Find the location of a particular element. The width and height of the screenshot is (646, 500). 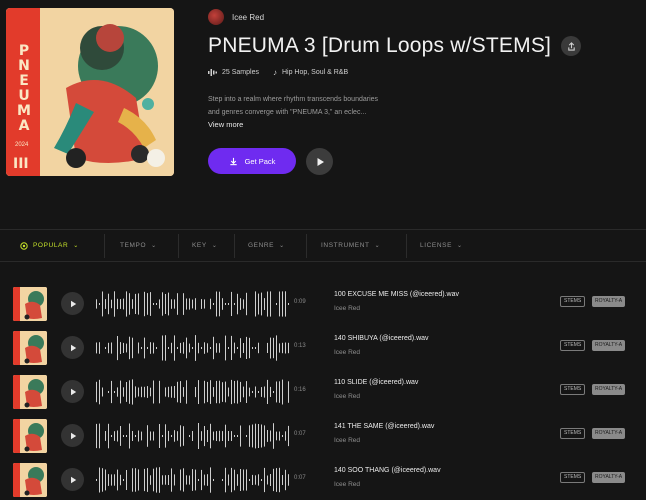

cover-tag-text: 2024 is located at coordinates (22, 145).